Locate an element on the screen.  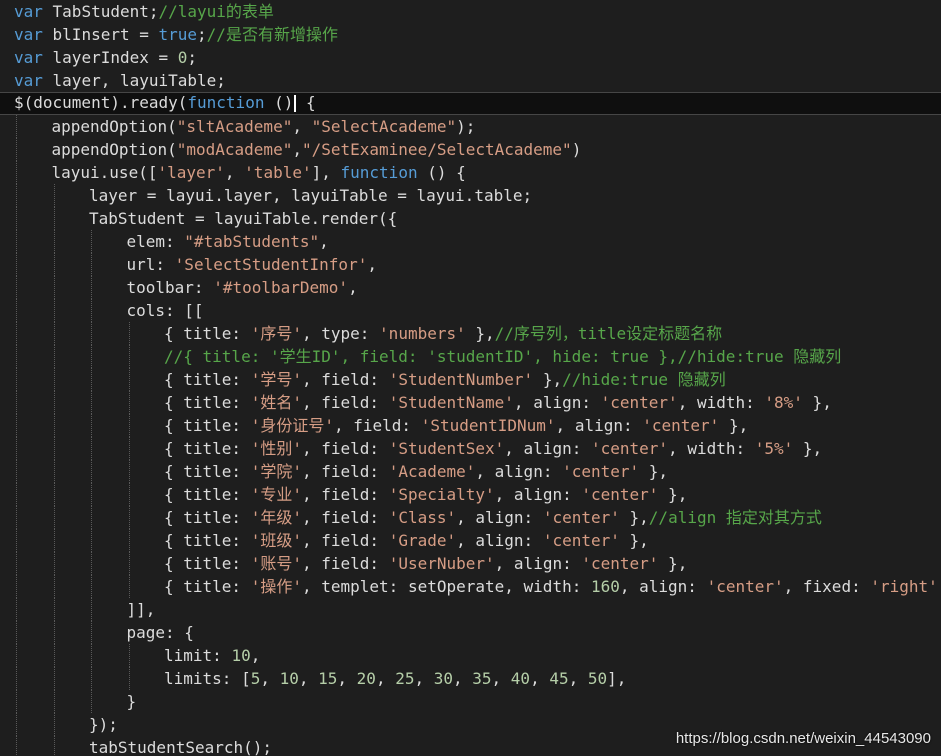
code-line: elem: "#tabStudents", is located at coordinates (470, 241).